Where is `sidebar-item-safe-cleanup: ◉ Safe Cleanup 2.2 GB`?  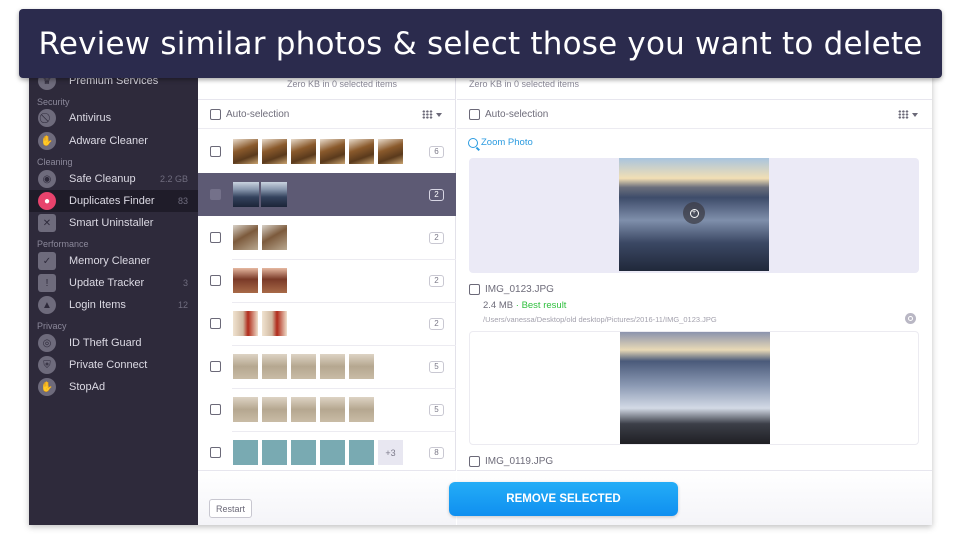
sidebar-item-safe-cleanup: ◉ Safe Cleanup 2.2 GB is located at coordinates (113, 179).